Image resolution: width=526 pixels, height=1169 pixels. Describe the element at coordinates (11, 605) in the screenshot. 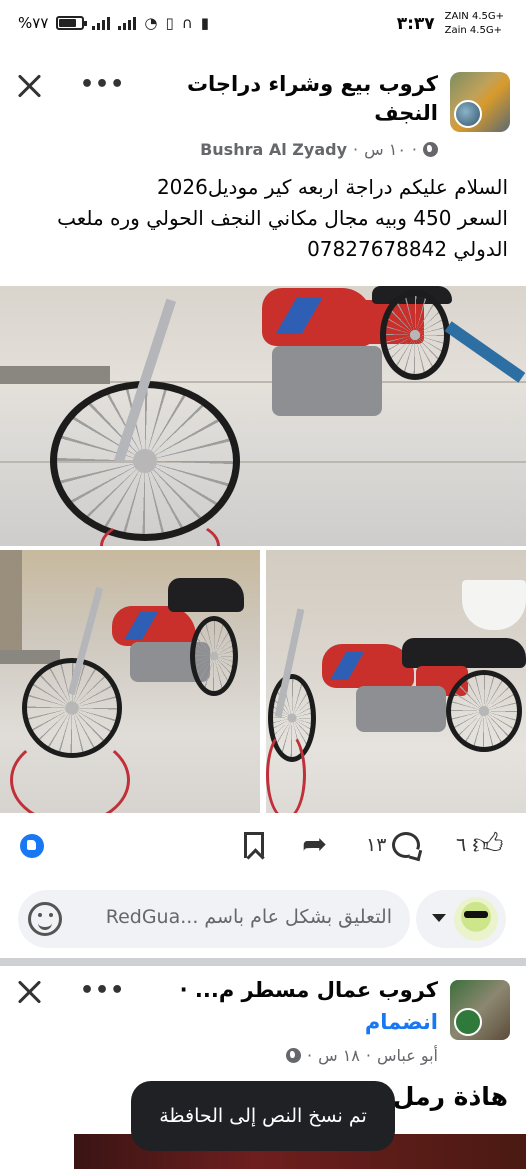

I see `door-frame` at that location.